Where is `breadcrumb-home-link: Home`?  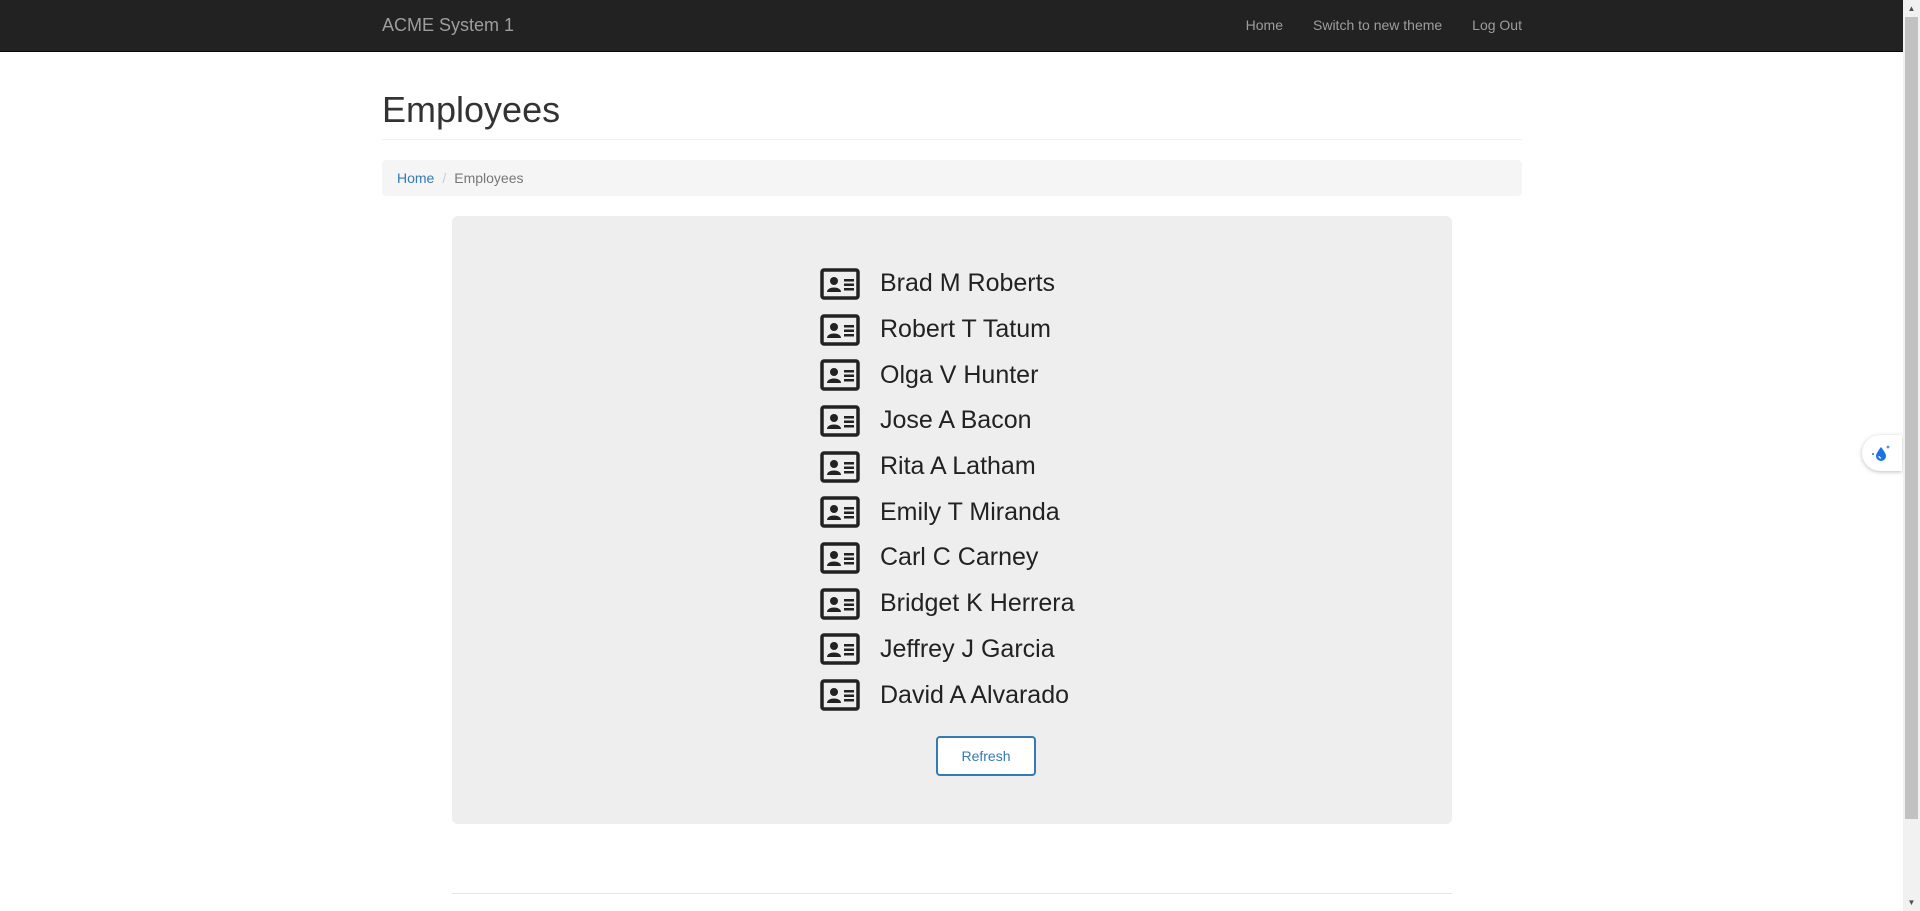 breadcrumb-home-link: Home is located at coordinates (415, 178).